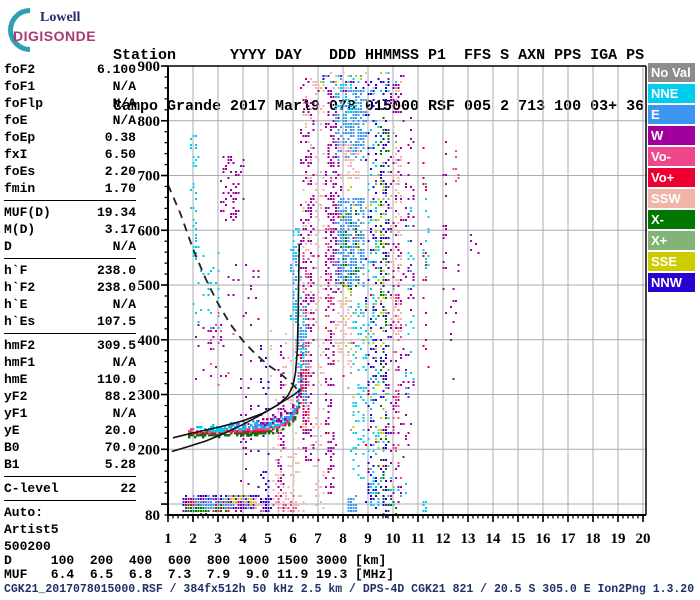  What do you see at coordinates (149, 67) in the screenshot?
I see `svg-text: 900` at bounding box center [149, 67].